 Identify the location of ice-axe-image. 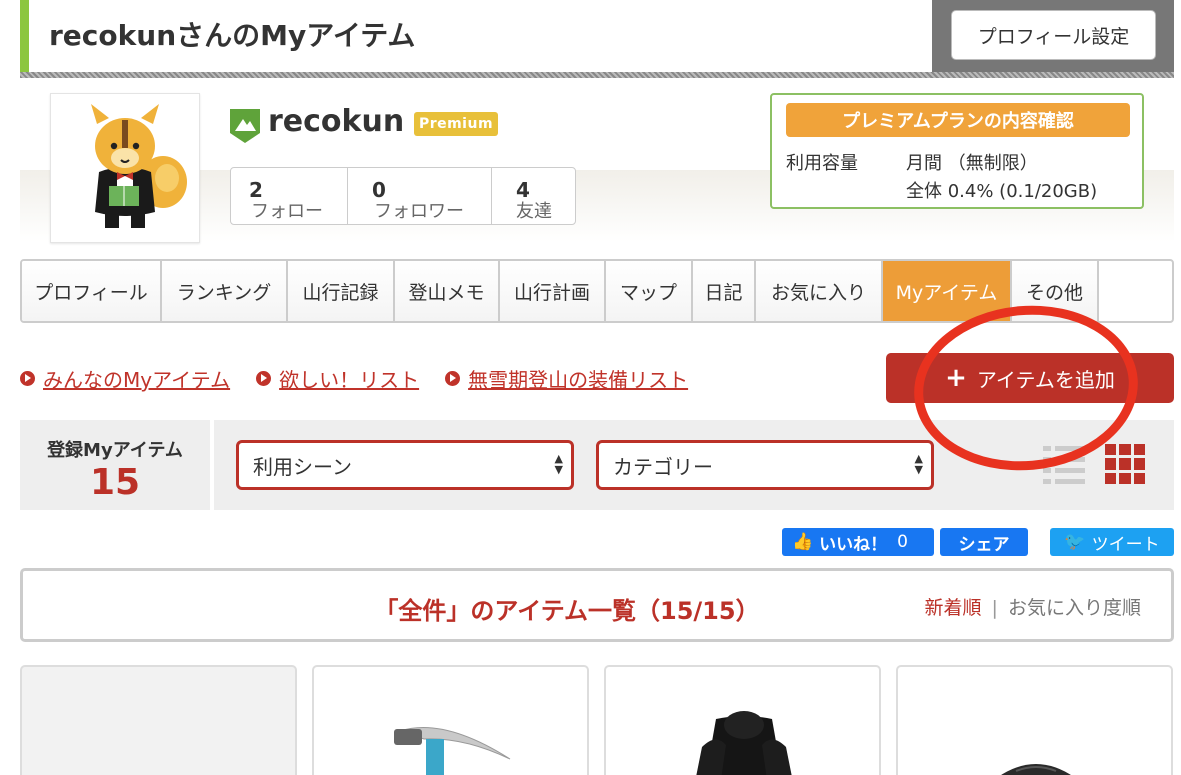
(452, 751).